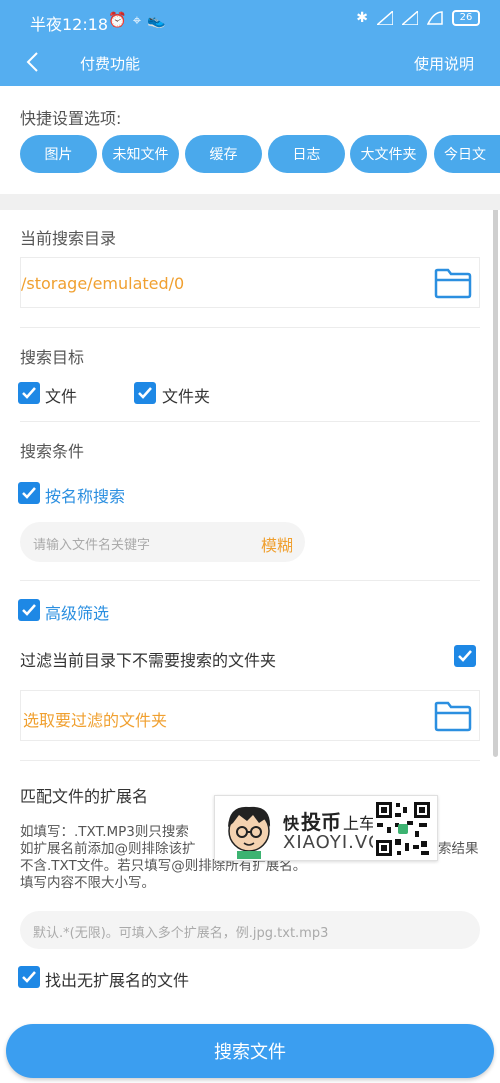 The width and height of the screenshot is (500, 1083). Describe the element at coordinates (52, 357) in the screenshot. I see `search-target-label: 搜索目标` at that location.